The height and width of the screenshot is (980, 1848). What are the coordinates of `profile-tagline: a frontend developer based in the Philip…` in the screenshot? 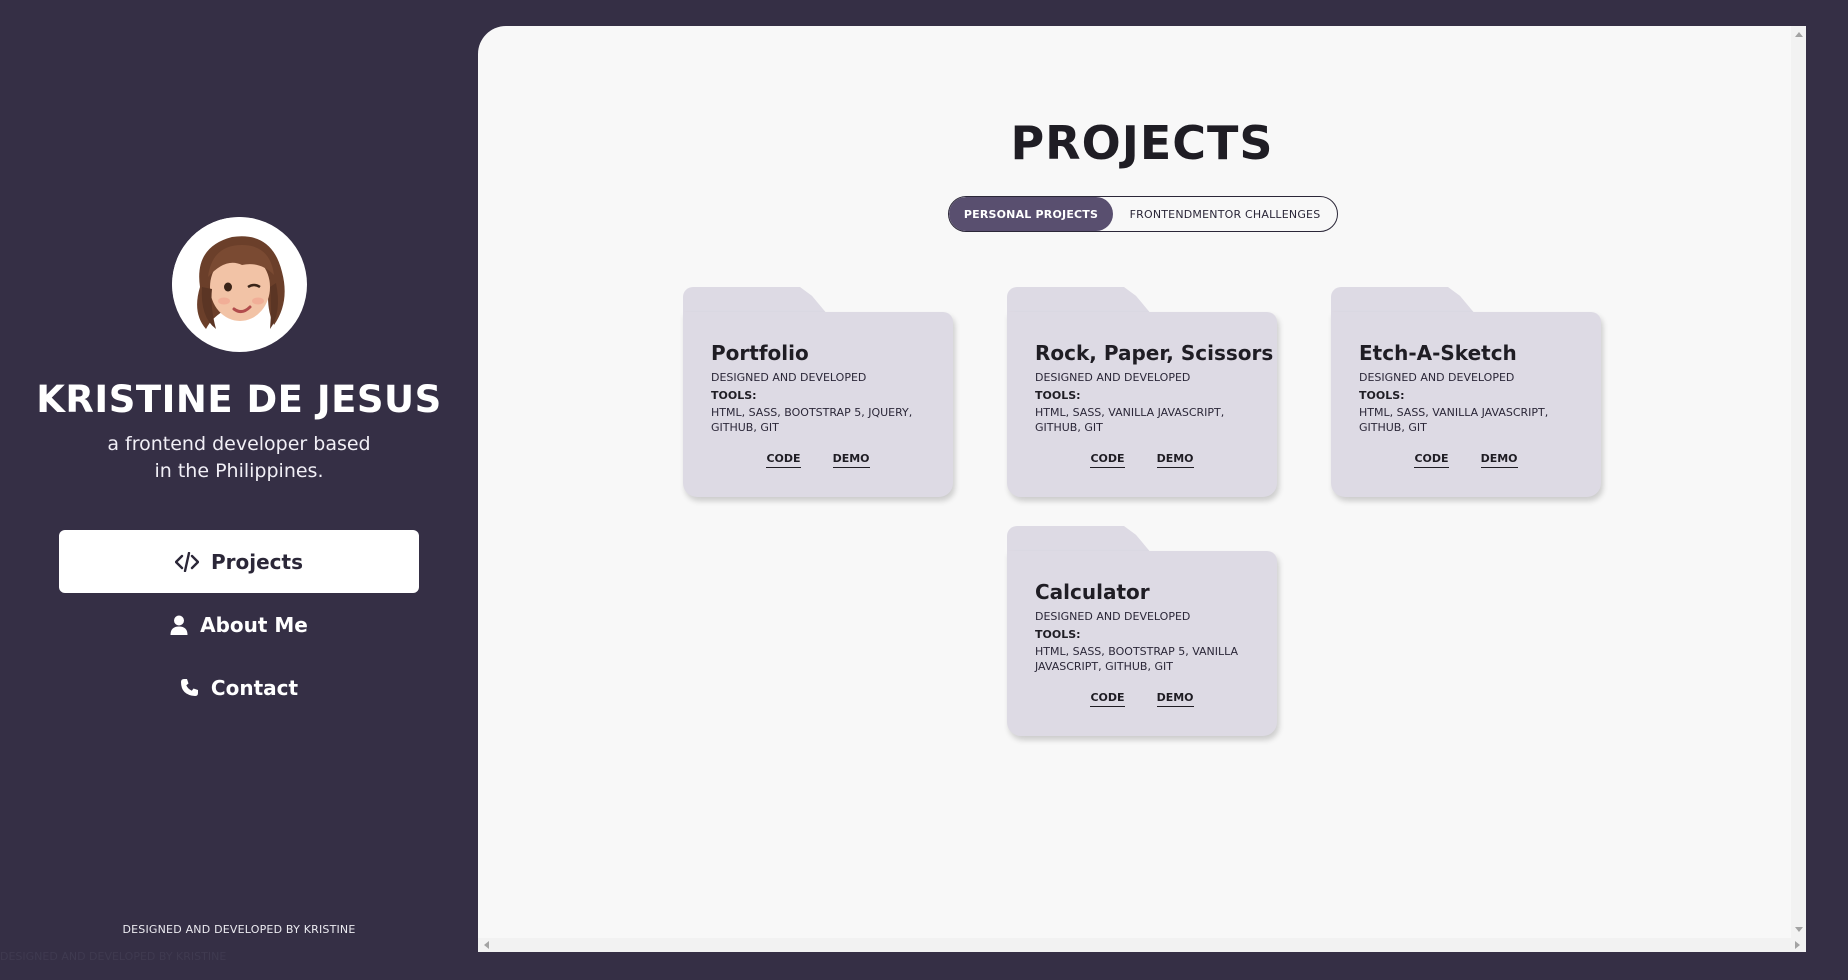 It's located at (239, 457).